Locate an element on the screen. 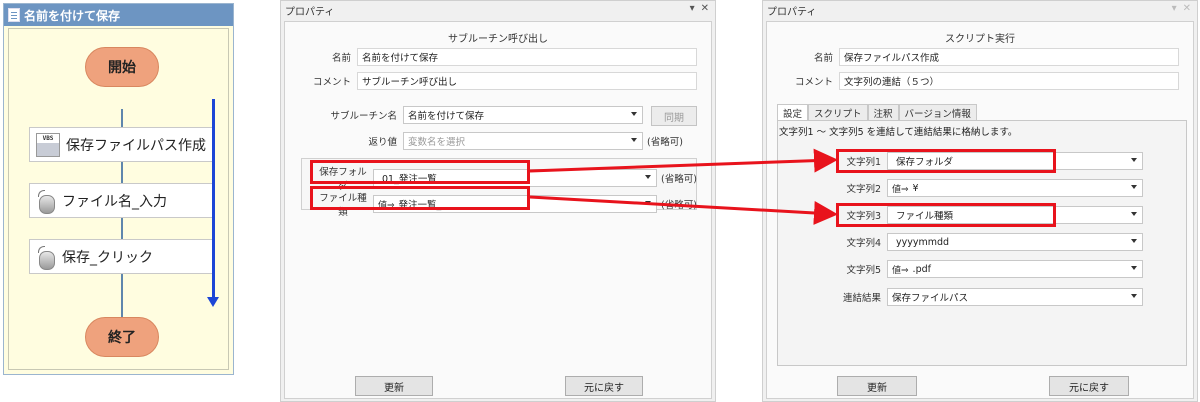 The height and width of the screenshot is (402, 1200). flow-step: VBS 保存ファイルパス作成 is located at coordinates (121, 144).